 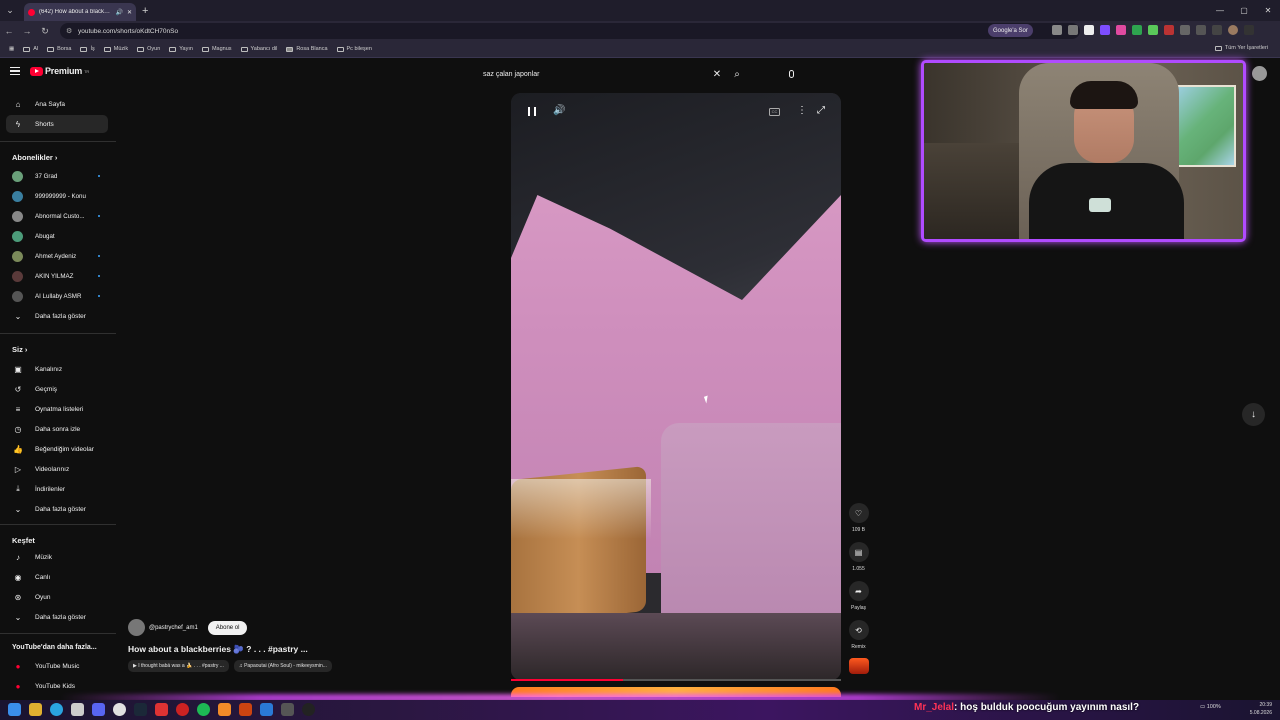 What do you see at coordinates (858, 552) in the screenshot?
I see `comment-icon: ▤` at bounding box center [858, 552].